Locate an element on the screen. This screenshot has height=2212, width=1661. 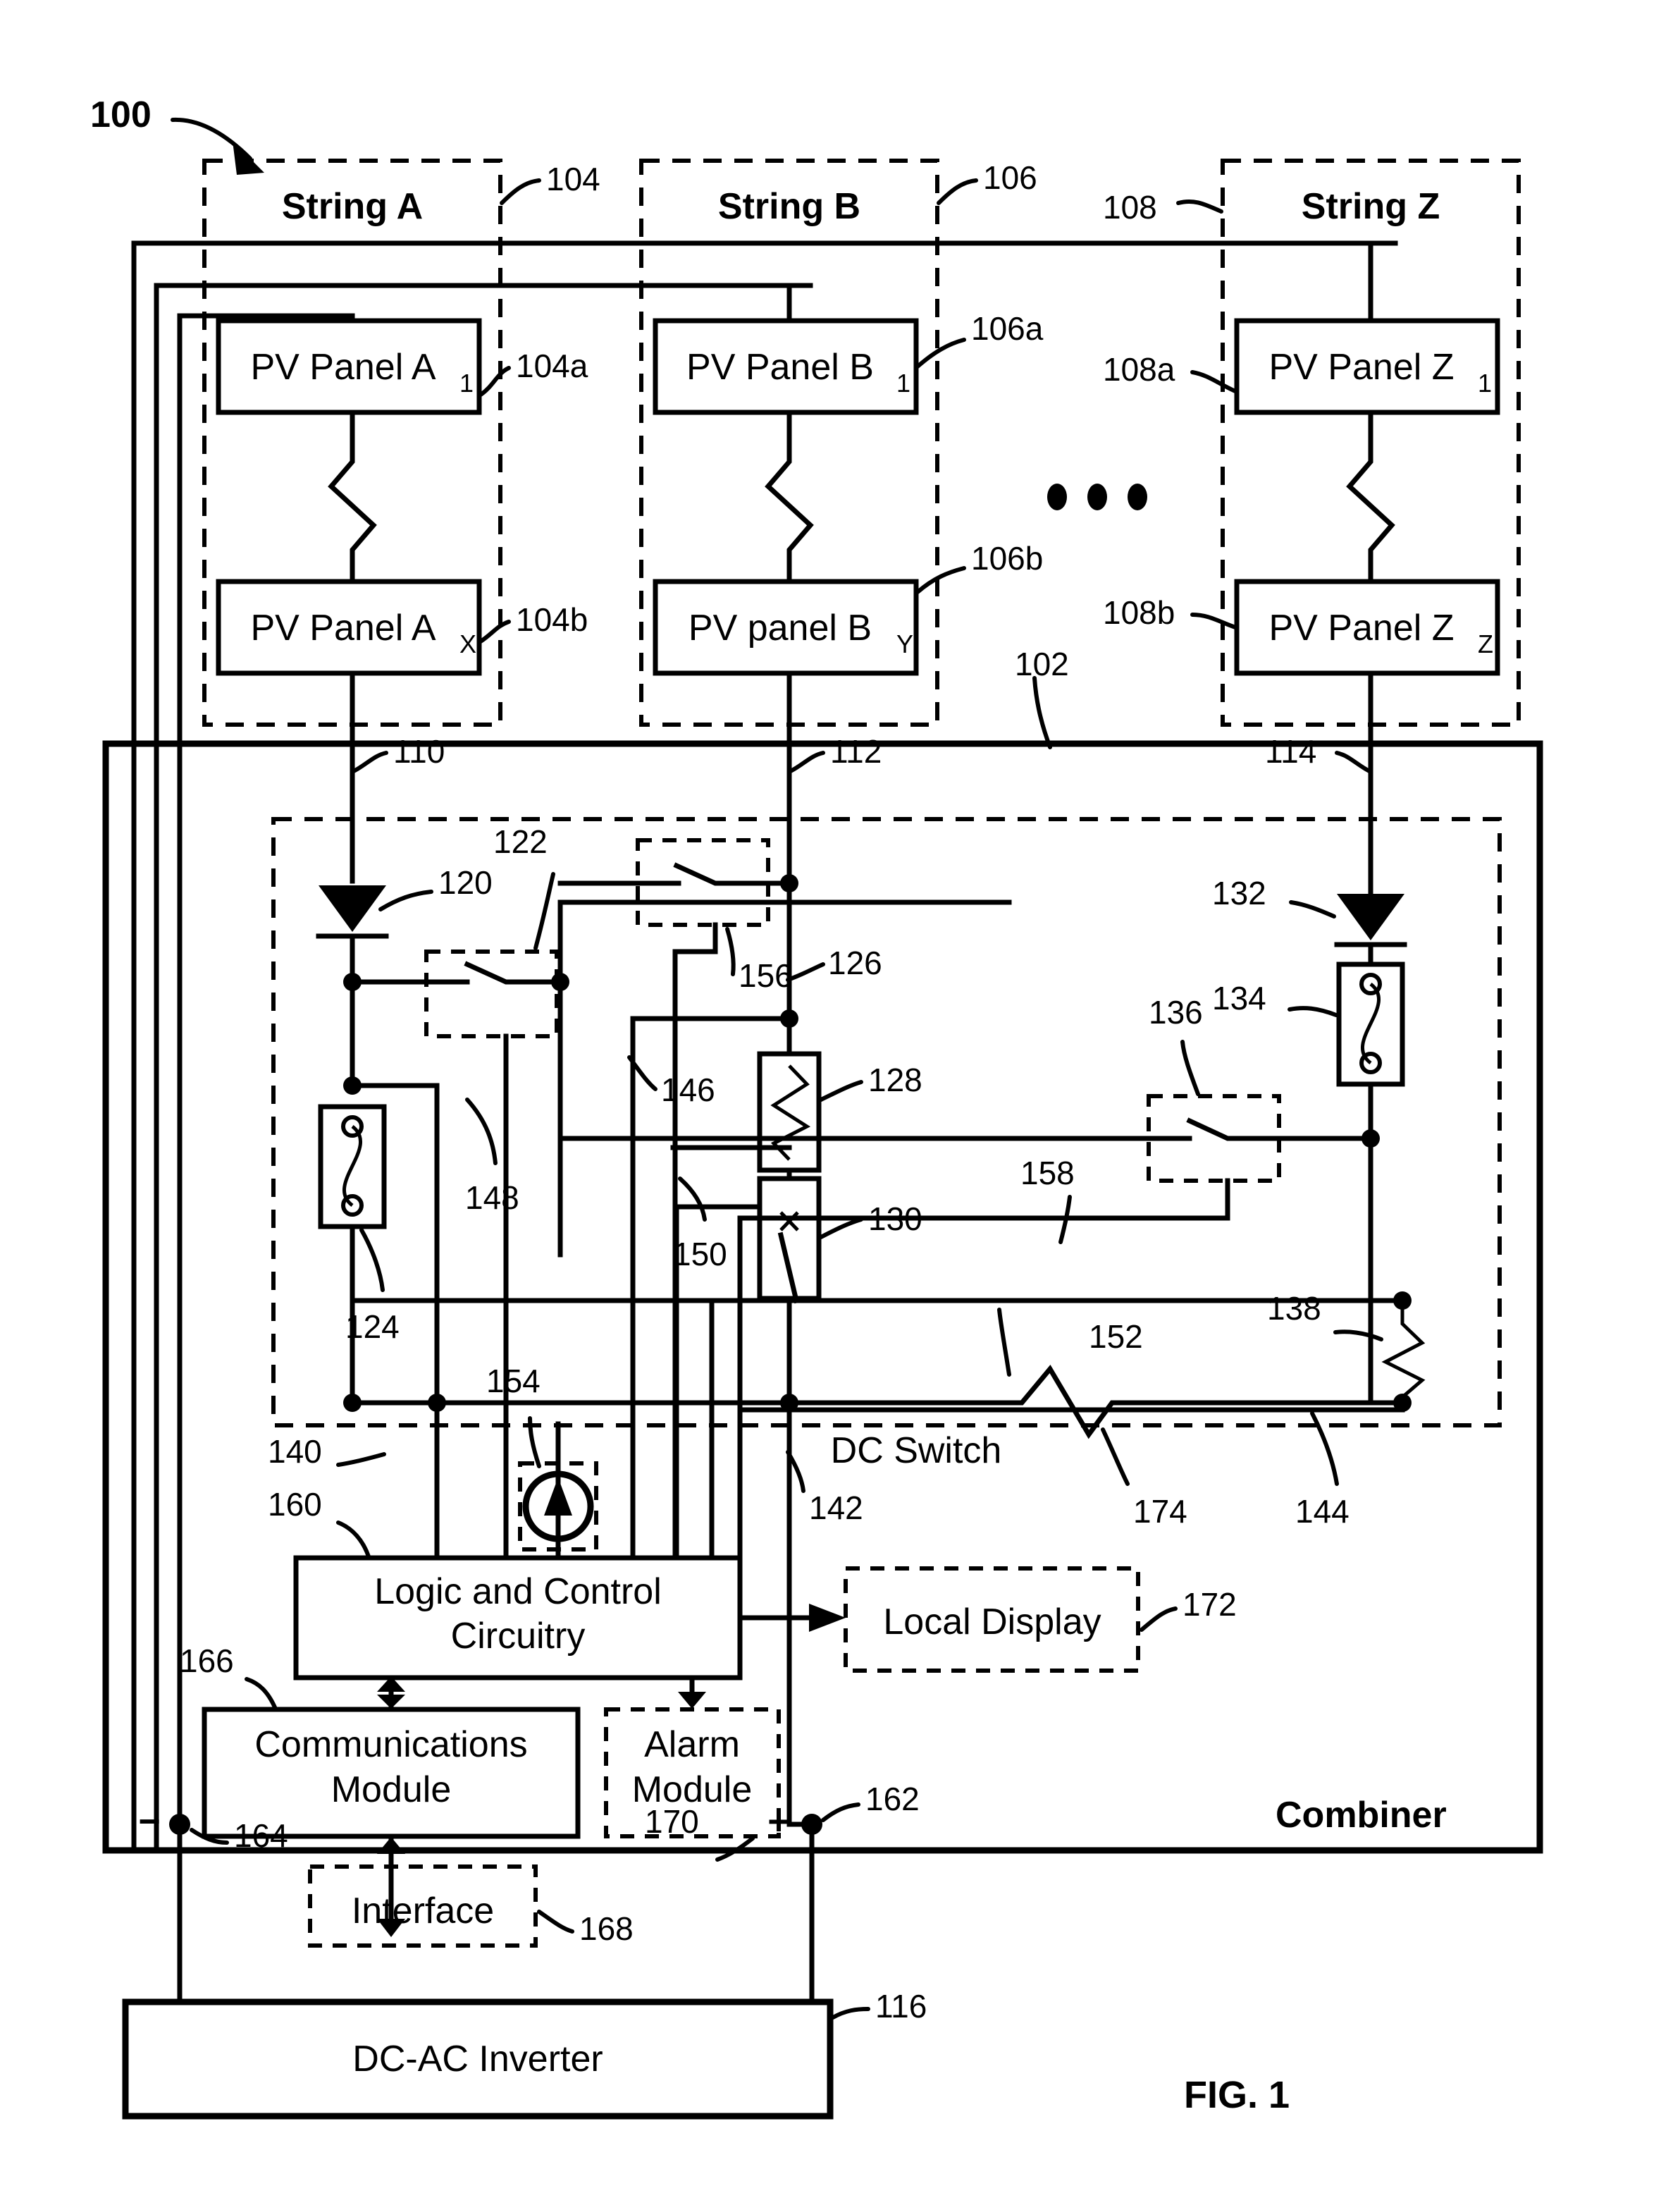
ref-164: 164 is located at coordinates (261, 1835).